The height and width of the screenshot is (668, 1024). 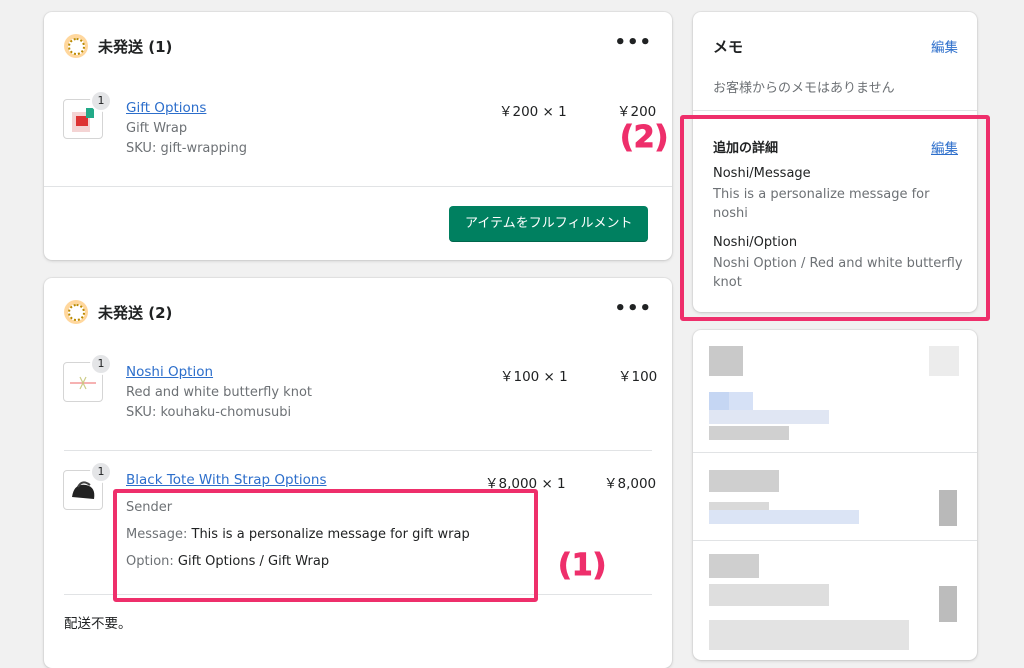 I want to click on memo-edit-link: 編集, so click(x=944, y=46).